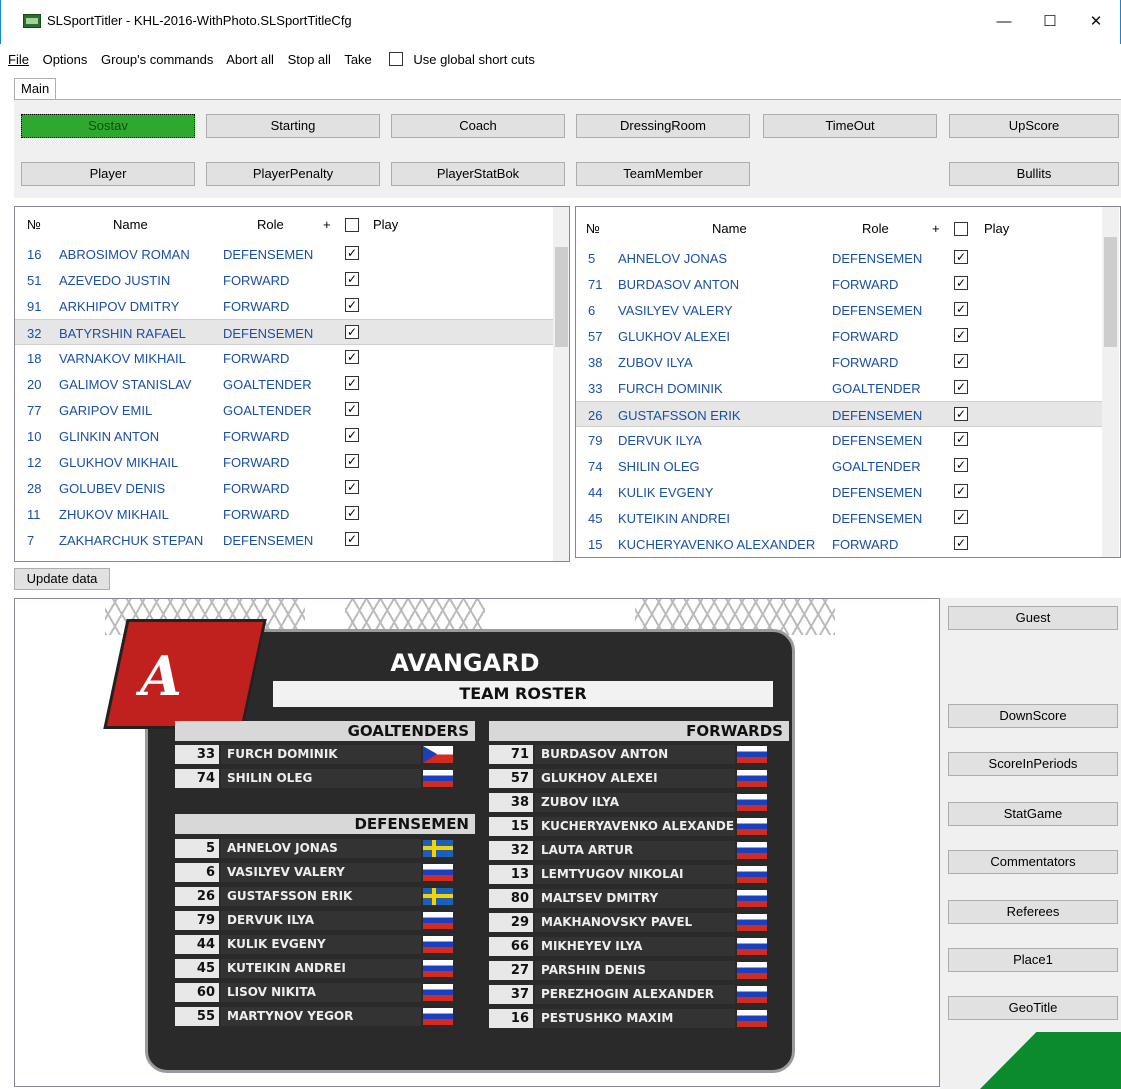 The image size is (1121, 1089). What do you see at coordinates (309, 59) in the screenshot?
I see `menu-stop-all: Stop all` at bounding box center [309, 59].